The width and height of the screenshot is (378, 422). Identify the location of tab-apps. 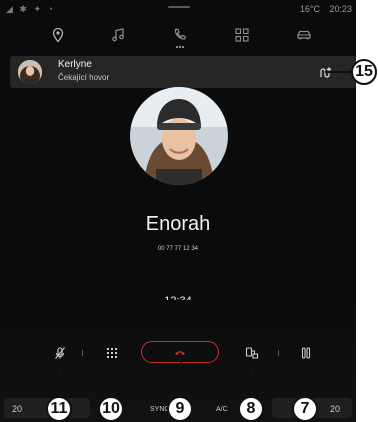
(242, 35).